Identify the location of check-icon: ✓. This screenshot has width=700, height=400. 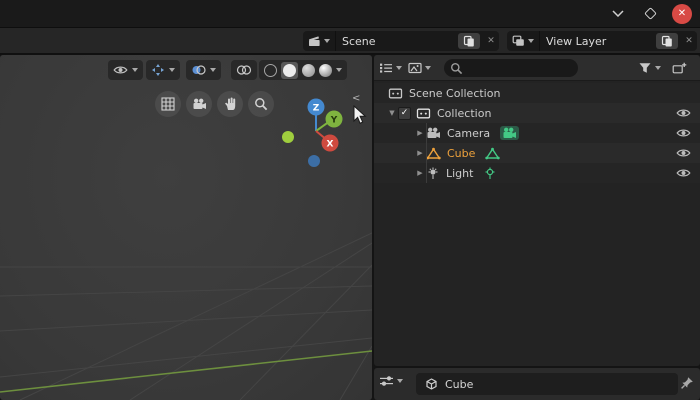
(404, 112).